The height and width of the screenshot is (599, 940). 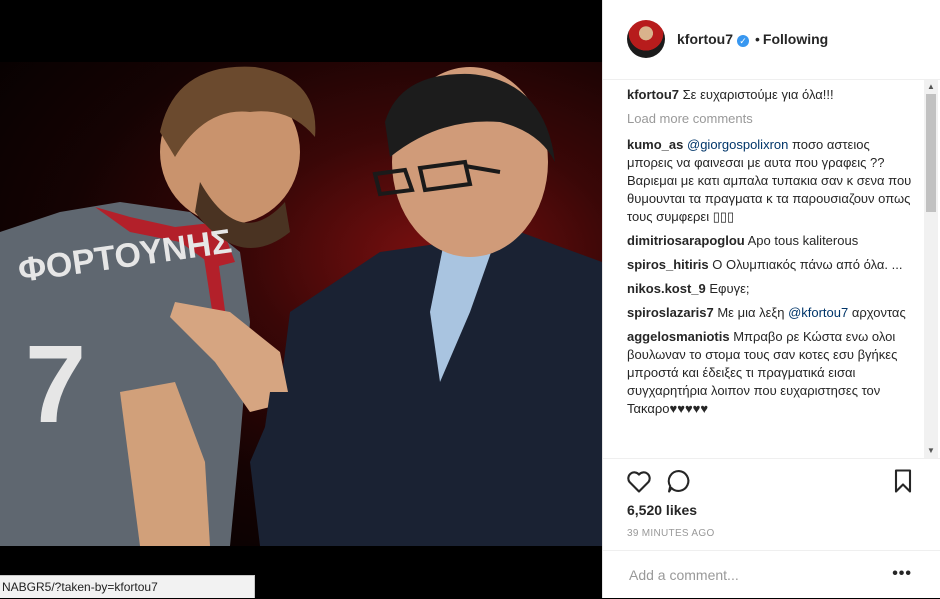 I want to click on bookmark-icon, so click(x=903, y=481).